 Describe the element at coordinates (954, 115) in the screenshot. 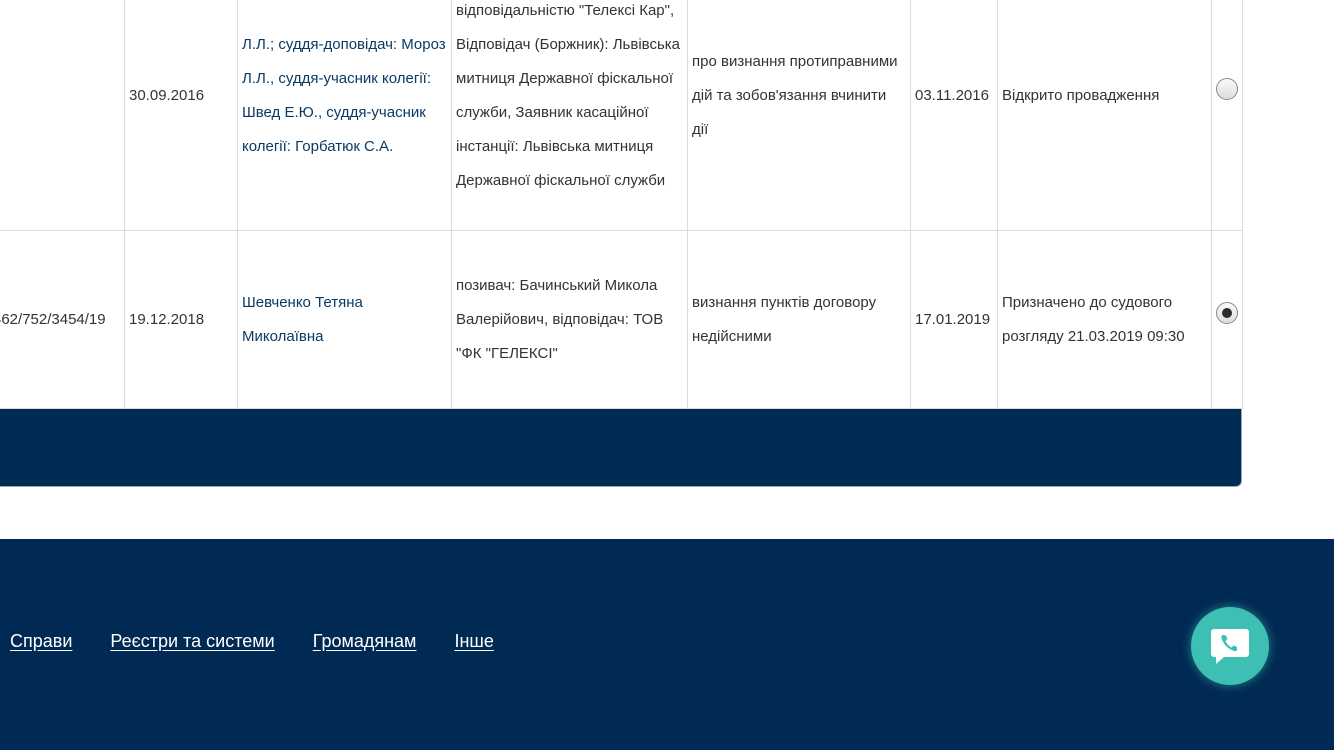

I see `registered-date-cell: 03.11.2016` at that location.